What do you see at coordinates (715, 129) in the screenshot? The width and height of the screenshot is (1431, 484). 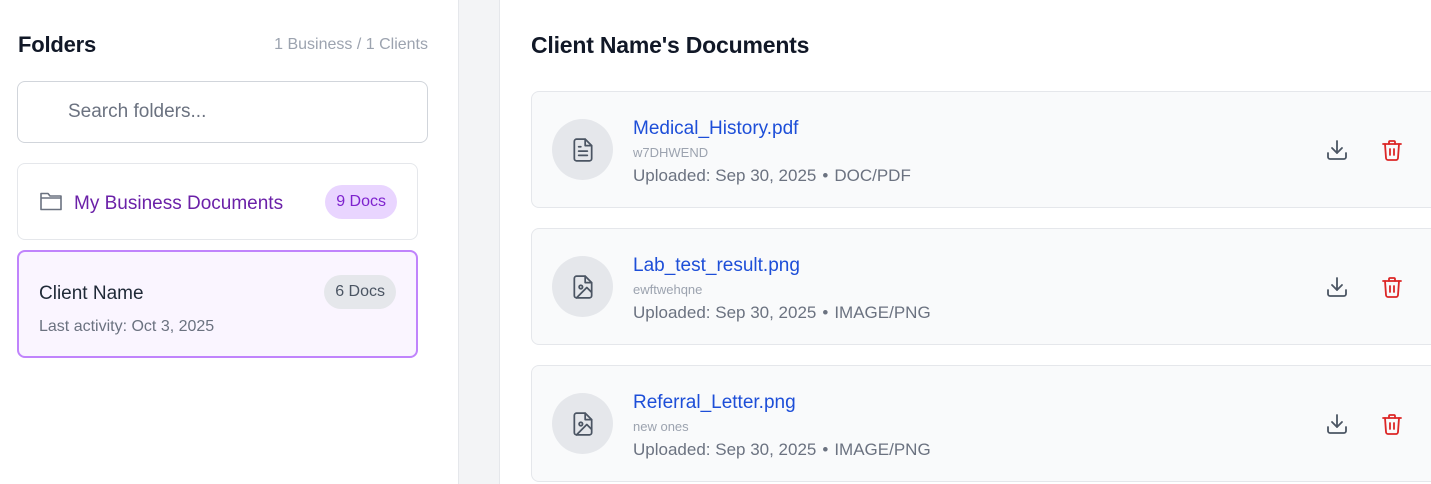 I see `document-link: Medical_History.pdf` at bounding box center [715, 129].